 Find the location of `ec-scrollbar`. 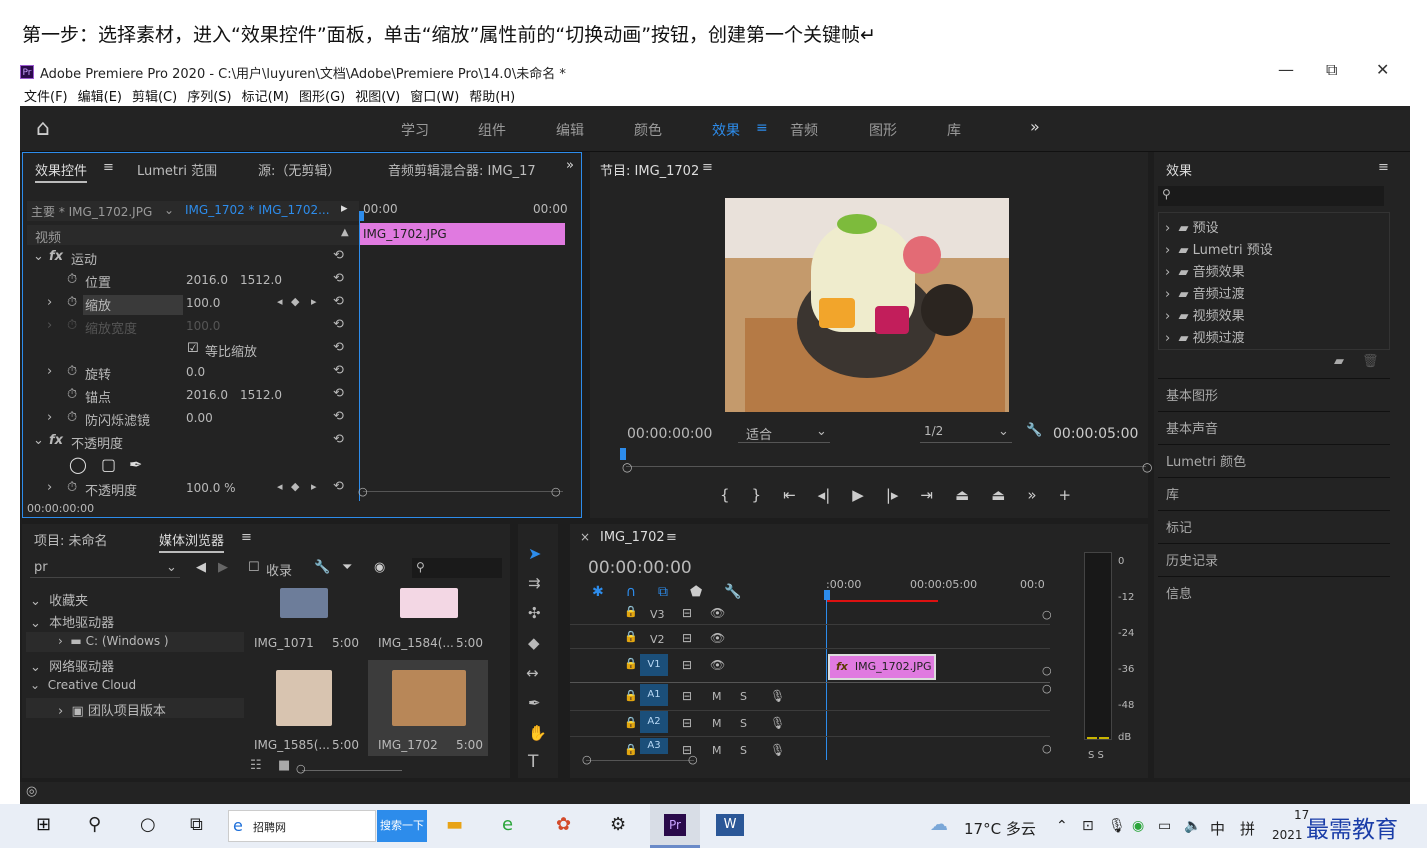

ec-scrollbar is located at coordinates (463, 491).